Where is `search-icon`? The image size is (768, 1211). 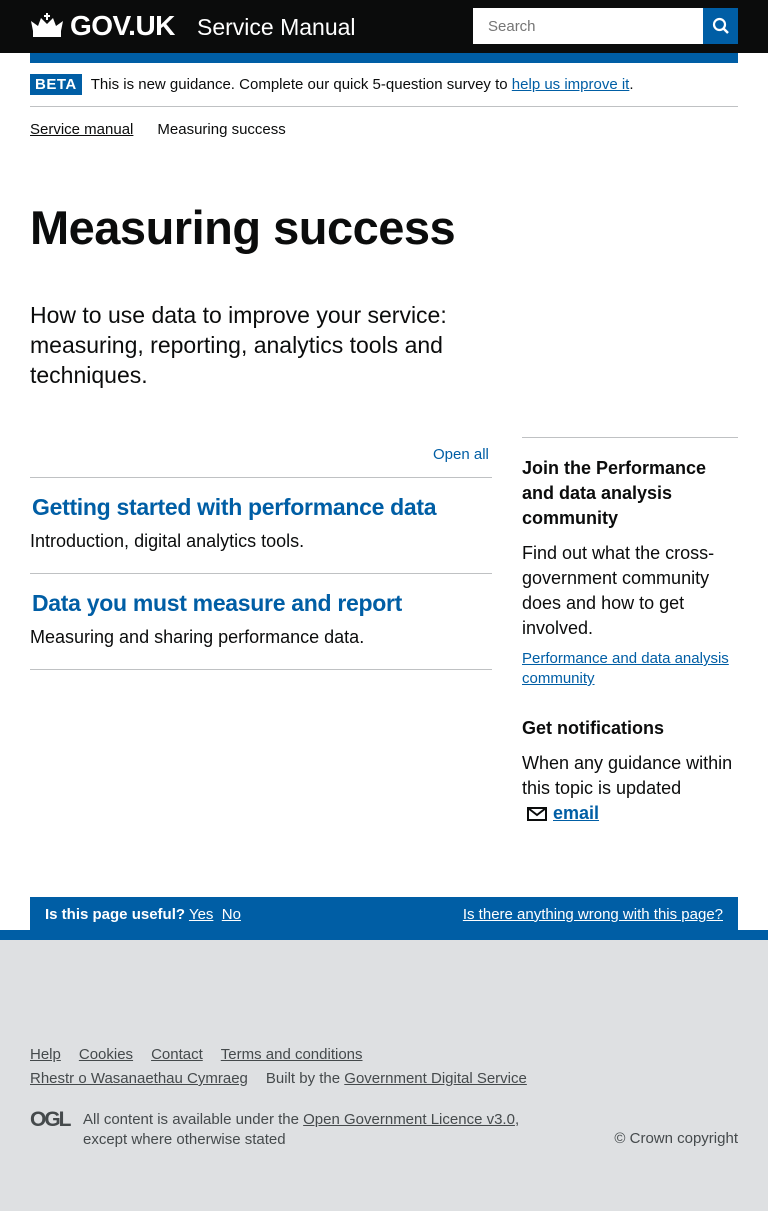
search-icon is located at coordinates (720, 25).